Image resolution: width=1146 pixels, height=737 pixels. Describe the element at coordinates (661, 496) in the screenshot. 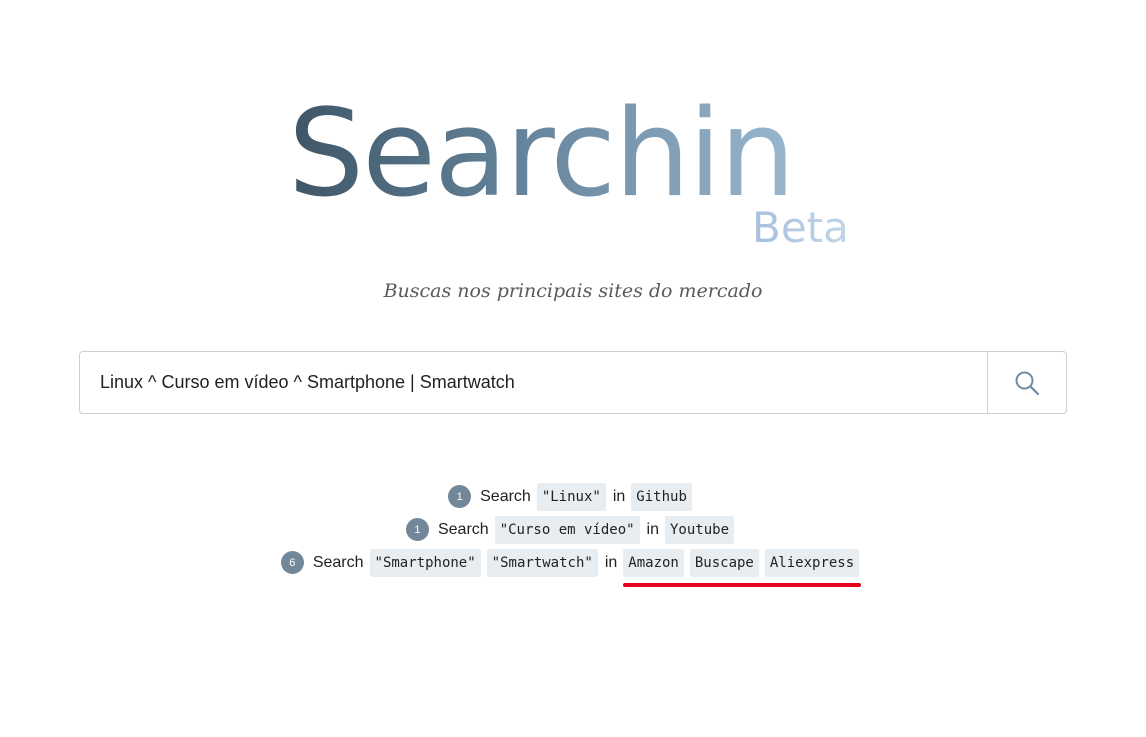

I see `site-chip: Github` at that location.